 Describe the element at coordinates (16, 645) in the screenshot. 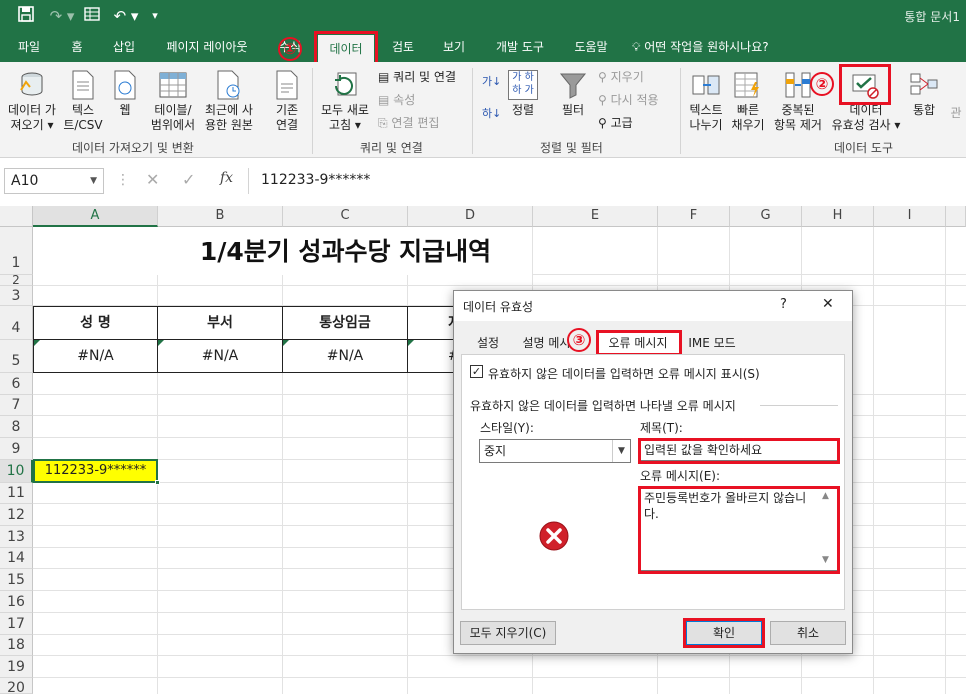

I see `row-header-18: 18` at that location.